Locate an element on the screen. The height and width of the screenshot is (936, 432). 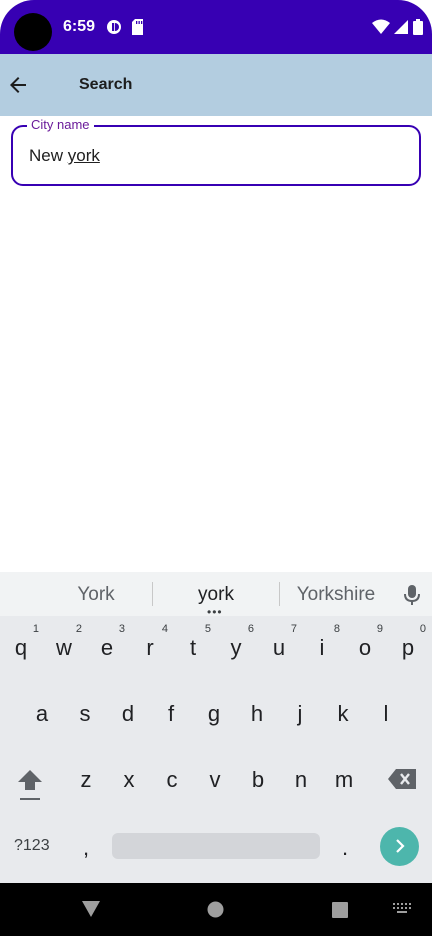
back-triangle-icon is located at coordinates (91, 909).